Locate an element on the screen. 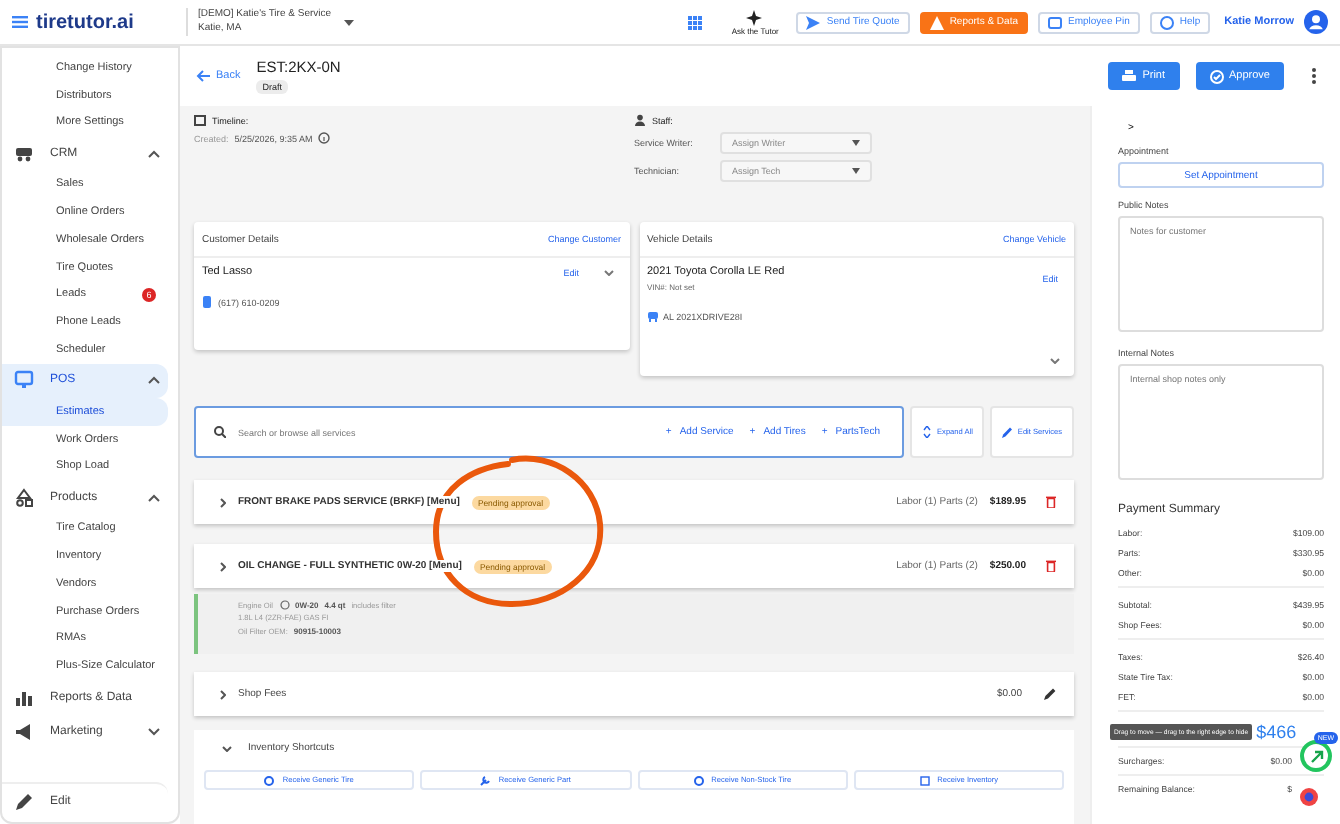 This screenshot has height=824, width=1340. warning-icon is located at coordinates (936, 22).